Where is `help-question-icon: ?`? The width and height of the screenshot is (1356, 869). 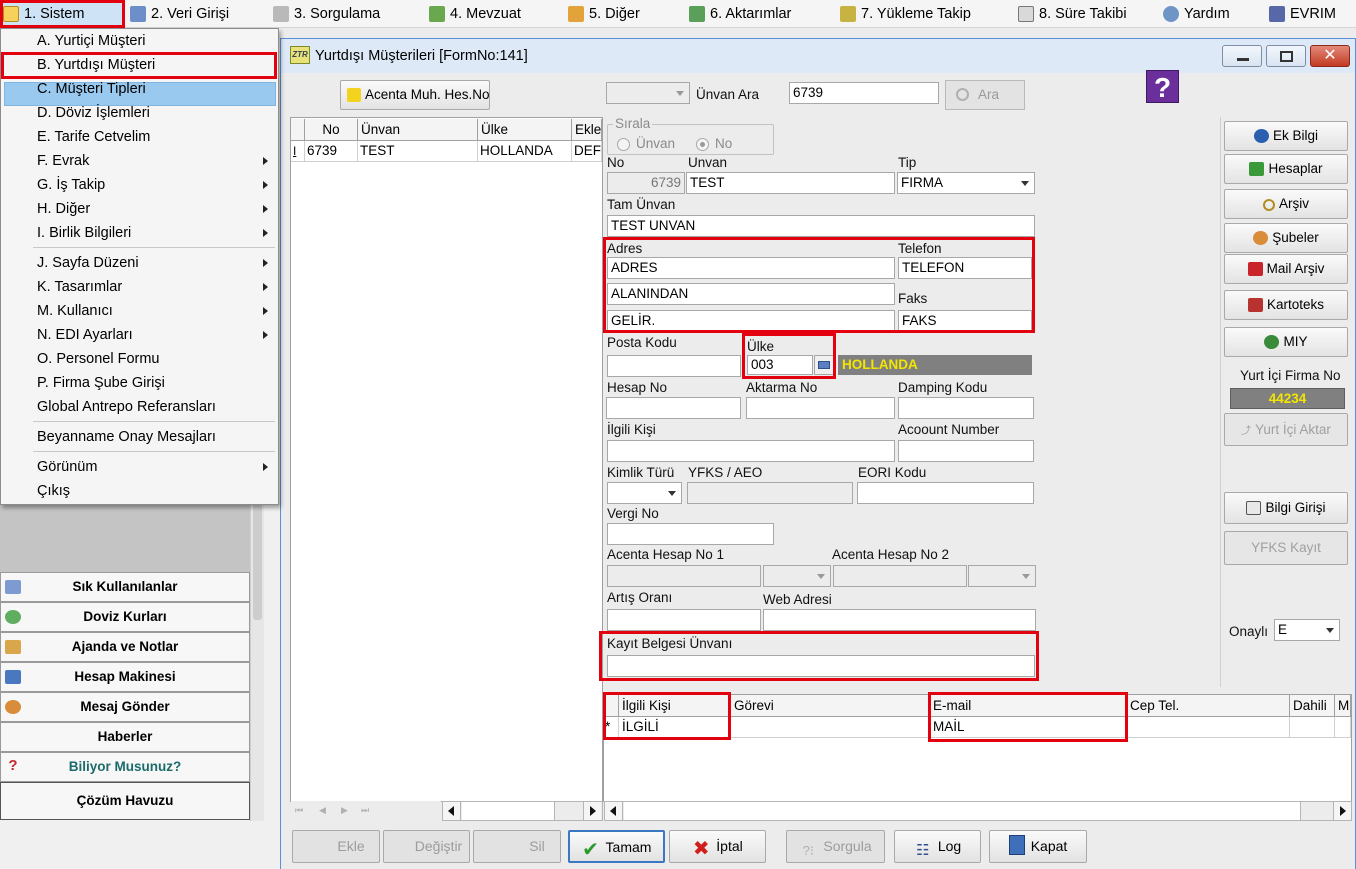
help-question-icon: ? is located at coordinates (1162, 86).